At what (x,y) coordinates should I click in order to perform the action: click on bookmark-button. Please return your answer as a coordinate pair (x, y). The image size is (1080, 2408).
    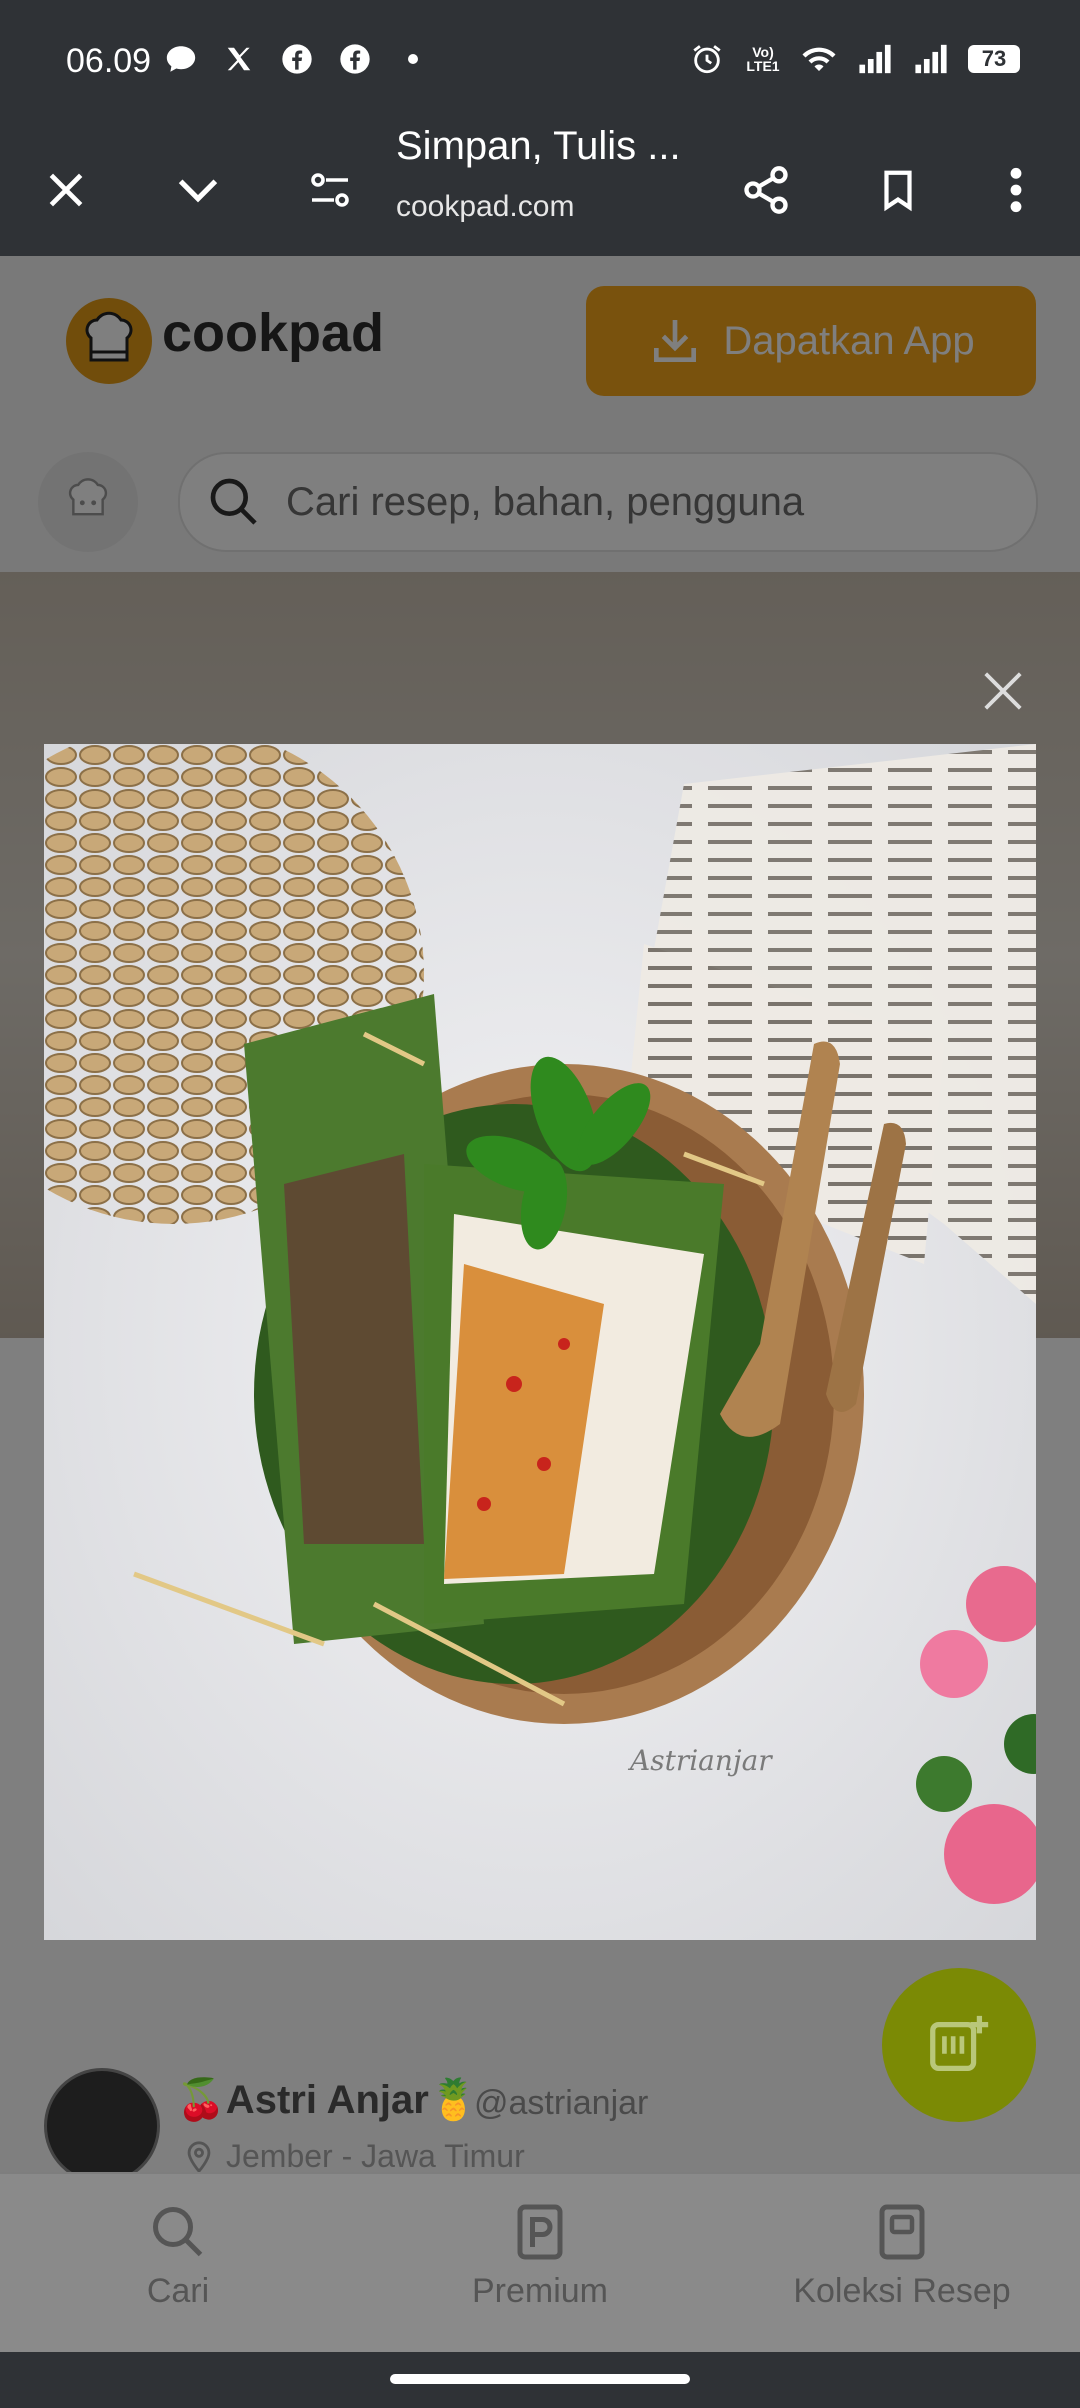
    Looking at the image, I should click on (898, 190).